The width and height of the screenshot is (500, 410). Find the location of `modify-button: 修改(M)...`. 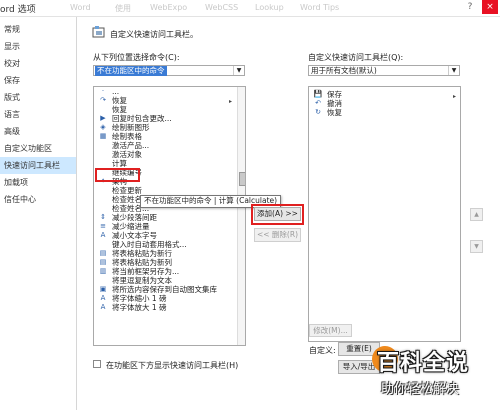

modify-button: 修改(M)... is located at coordinates (330, 330).